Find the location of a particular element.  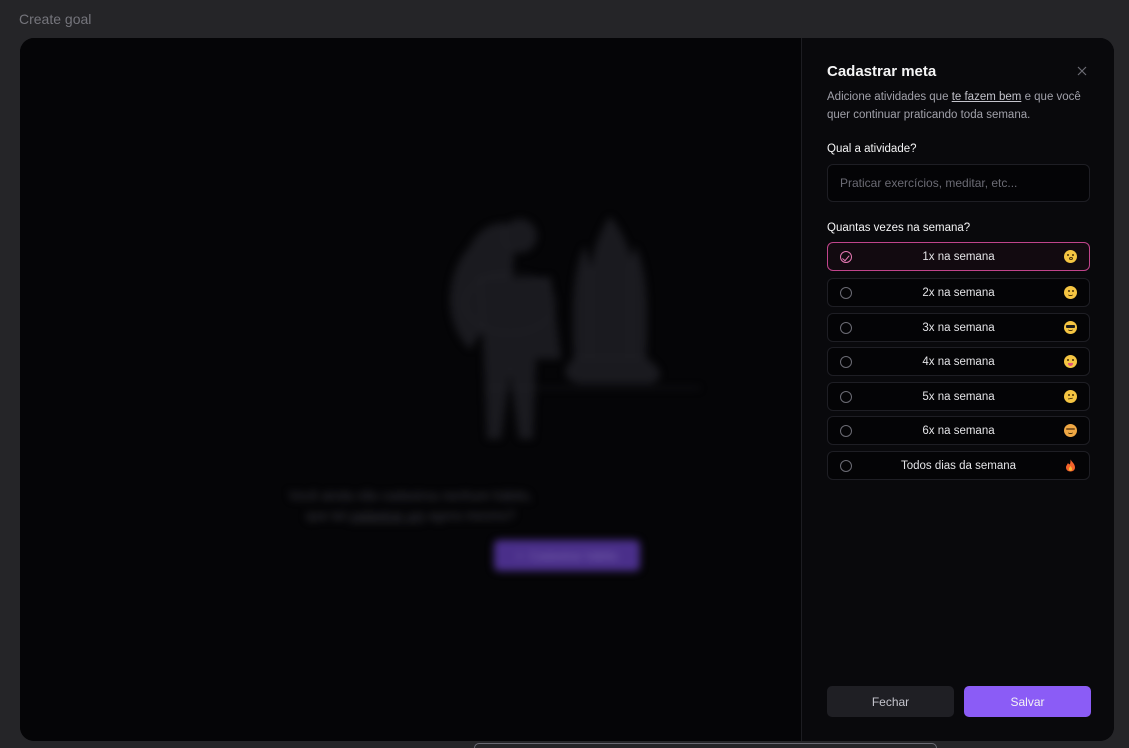

frequency-label: Quantas vezes na semana? is located at coordinates (899, 228).